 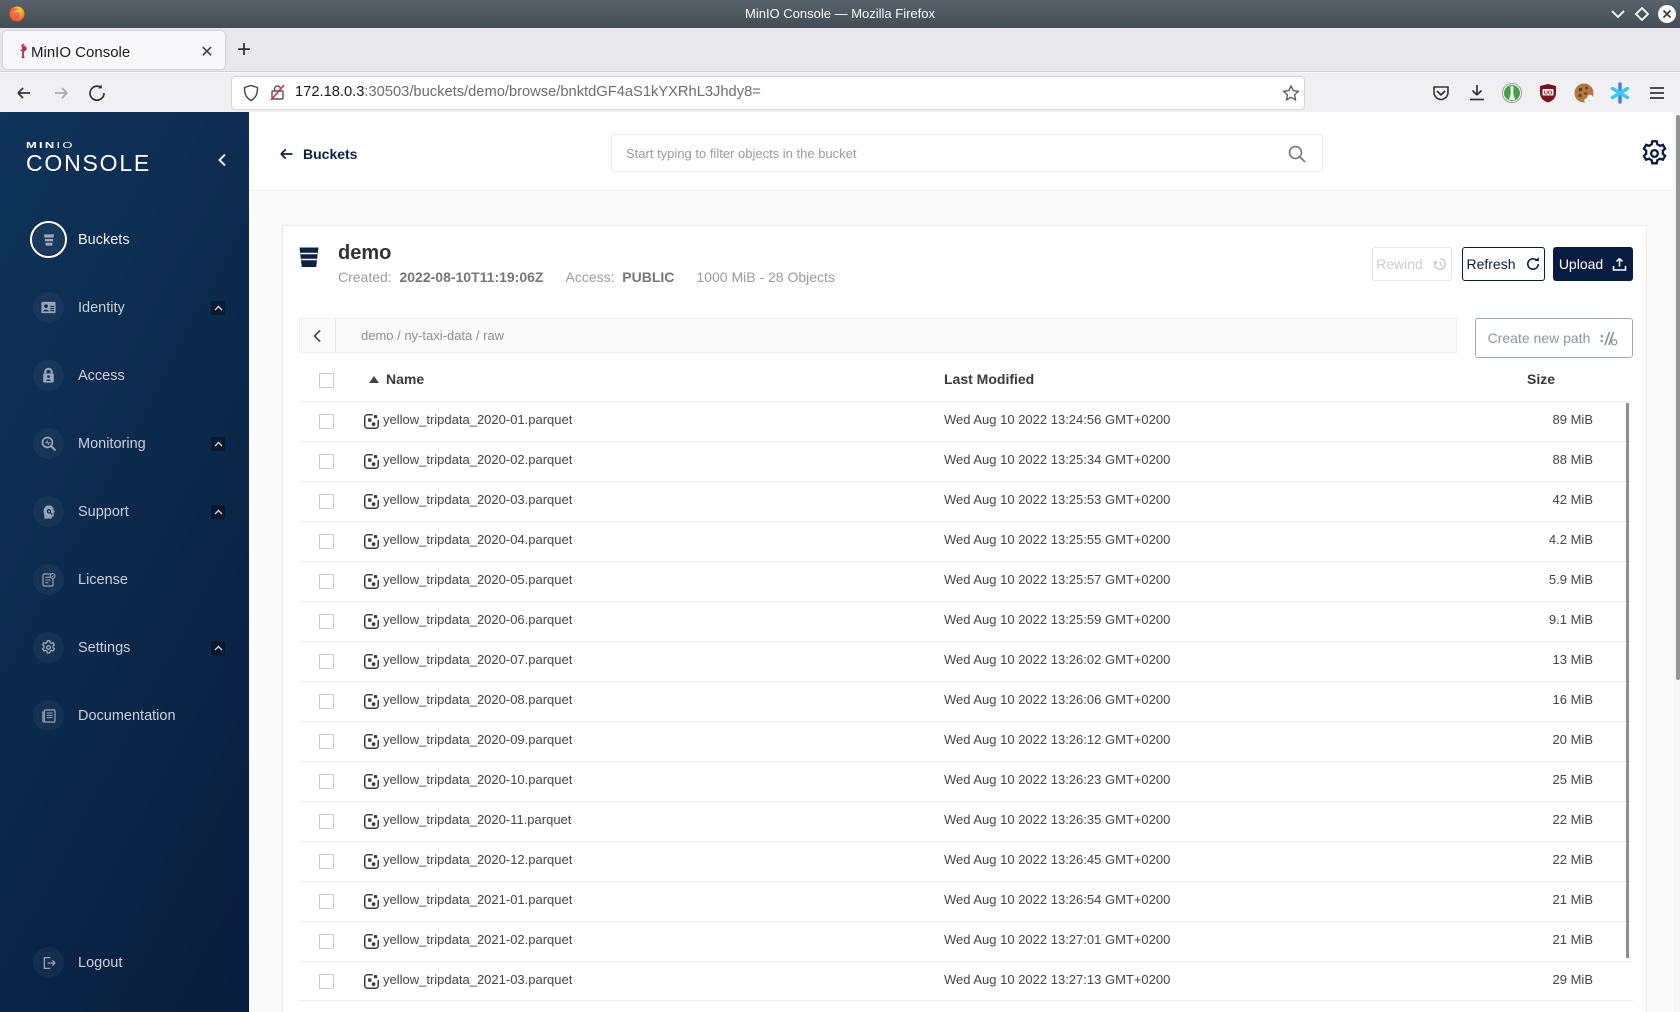 I want to click on svg-text: UO, so click(x=1548, y=93).